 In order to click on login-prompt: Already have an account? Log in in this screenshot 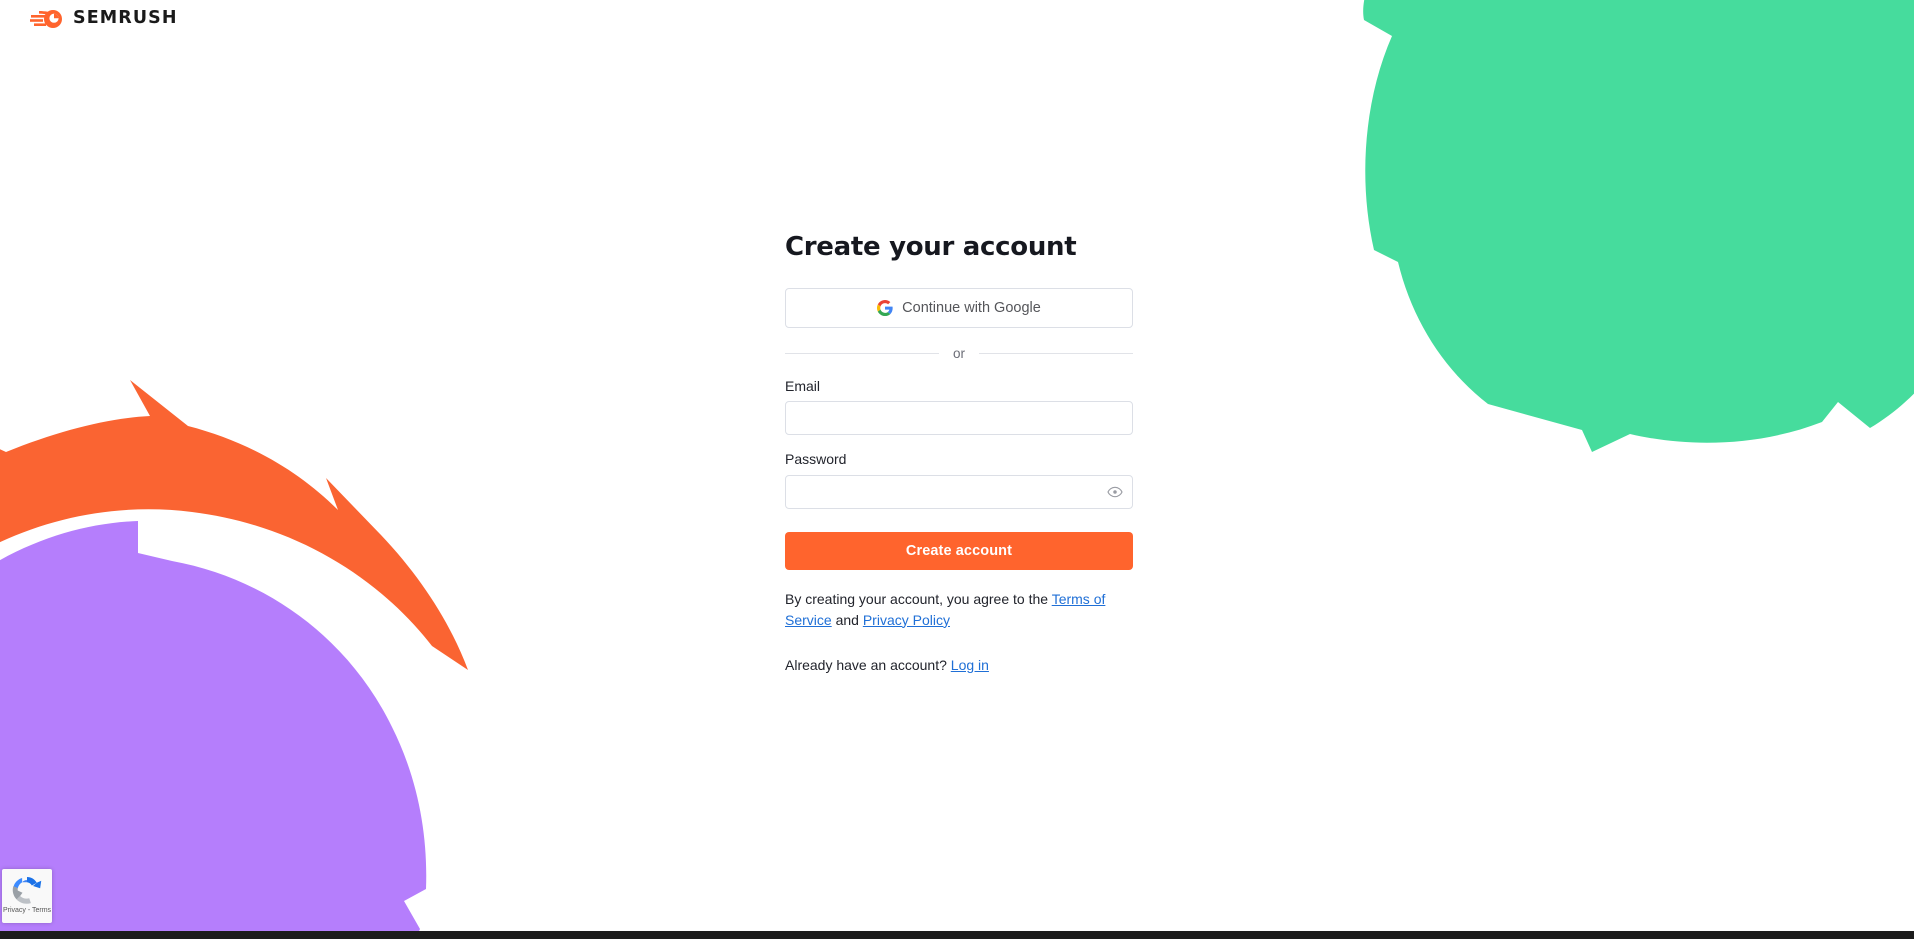, I will do `click(959, 665)`.